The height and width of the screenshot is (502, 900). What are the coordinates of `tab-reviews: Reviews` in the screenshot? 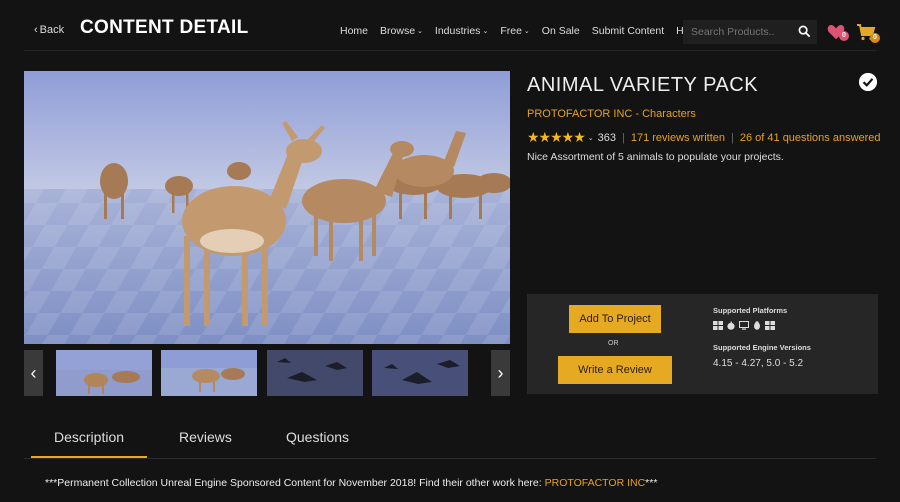 It's located at (205, 437).